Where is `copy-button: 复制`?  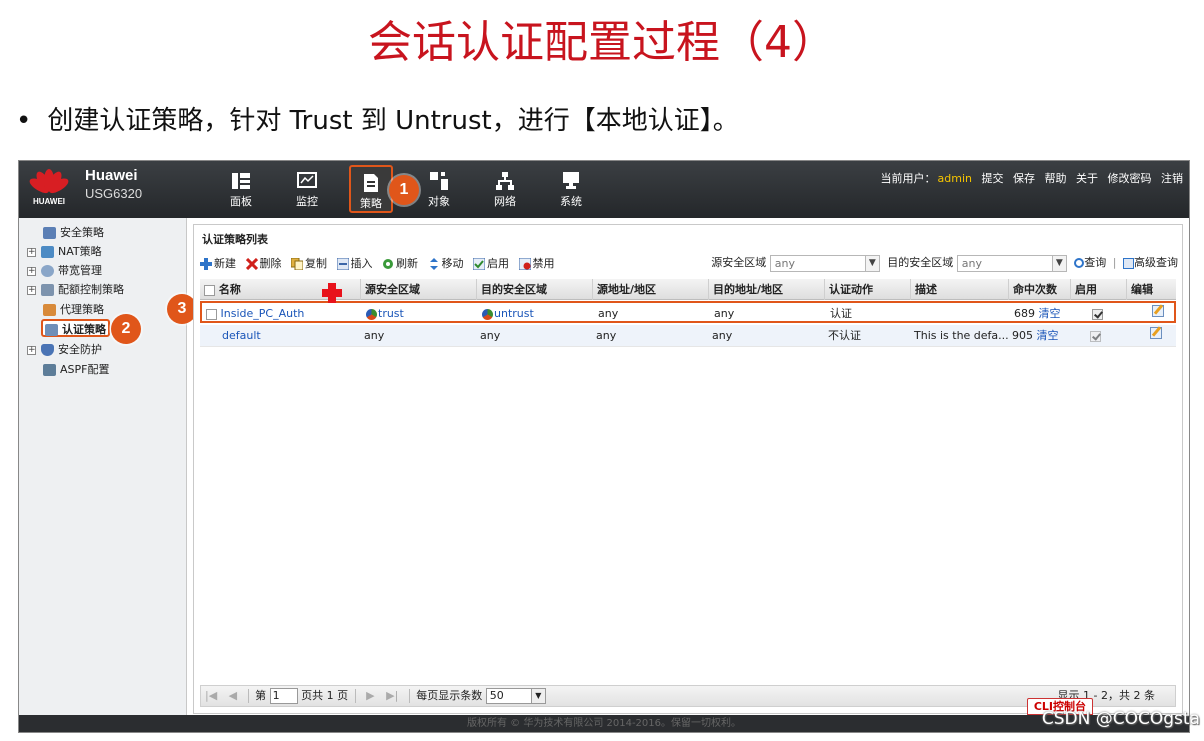
copy-button: 复制 is located at coordinates (308, 264).